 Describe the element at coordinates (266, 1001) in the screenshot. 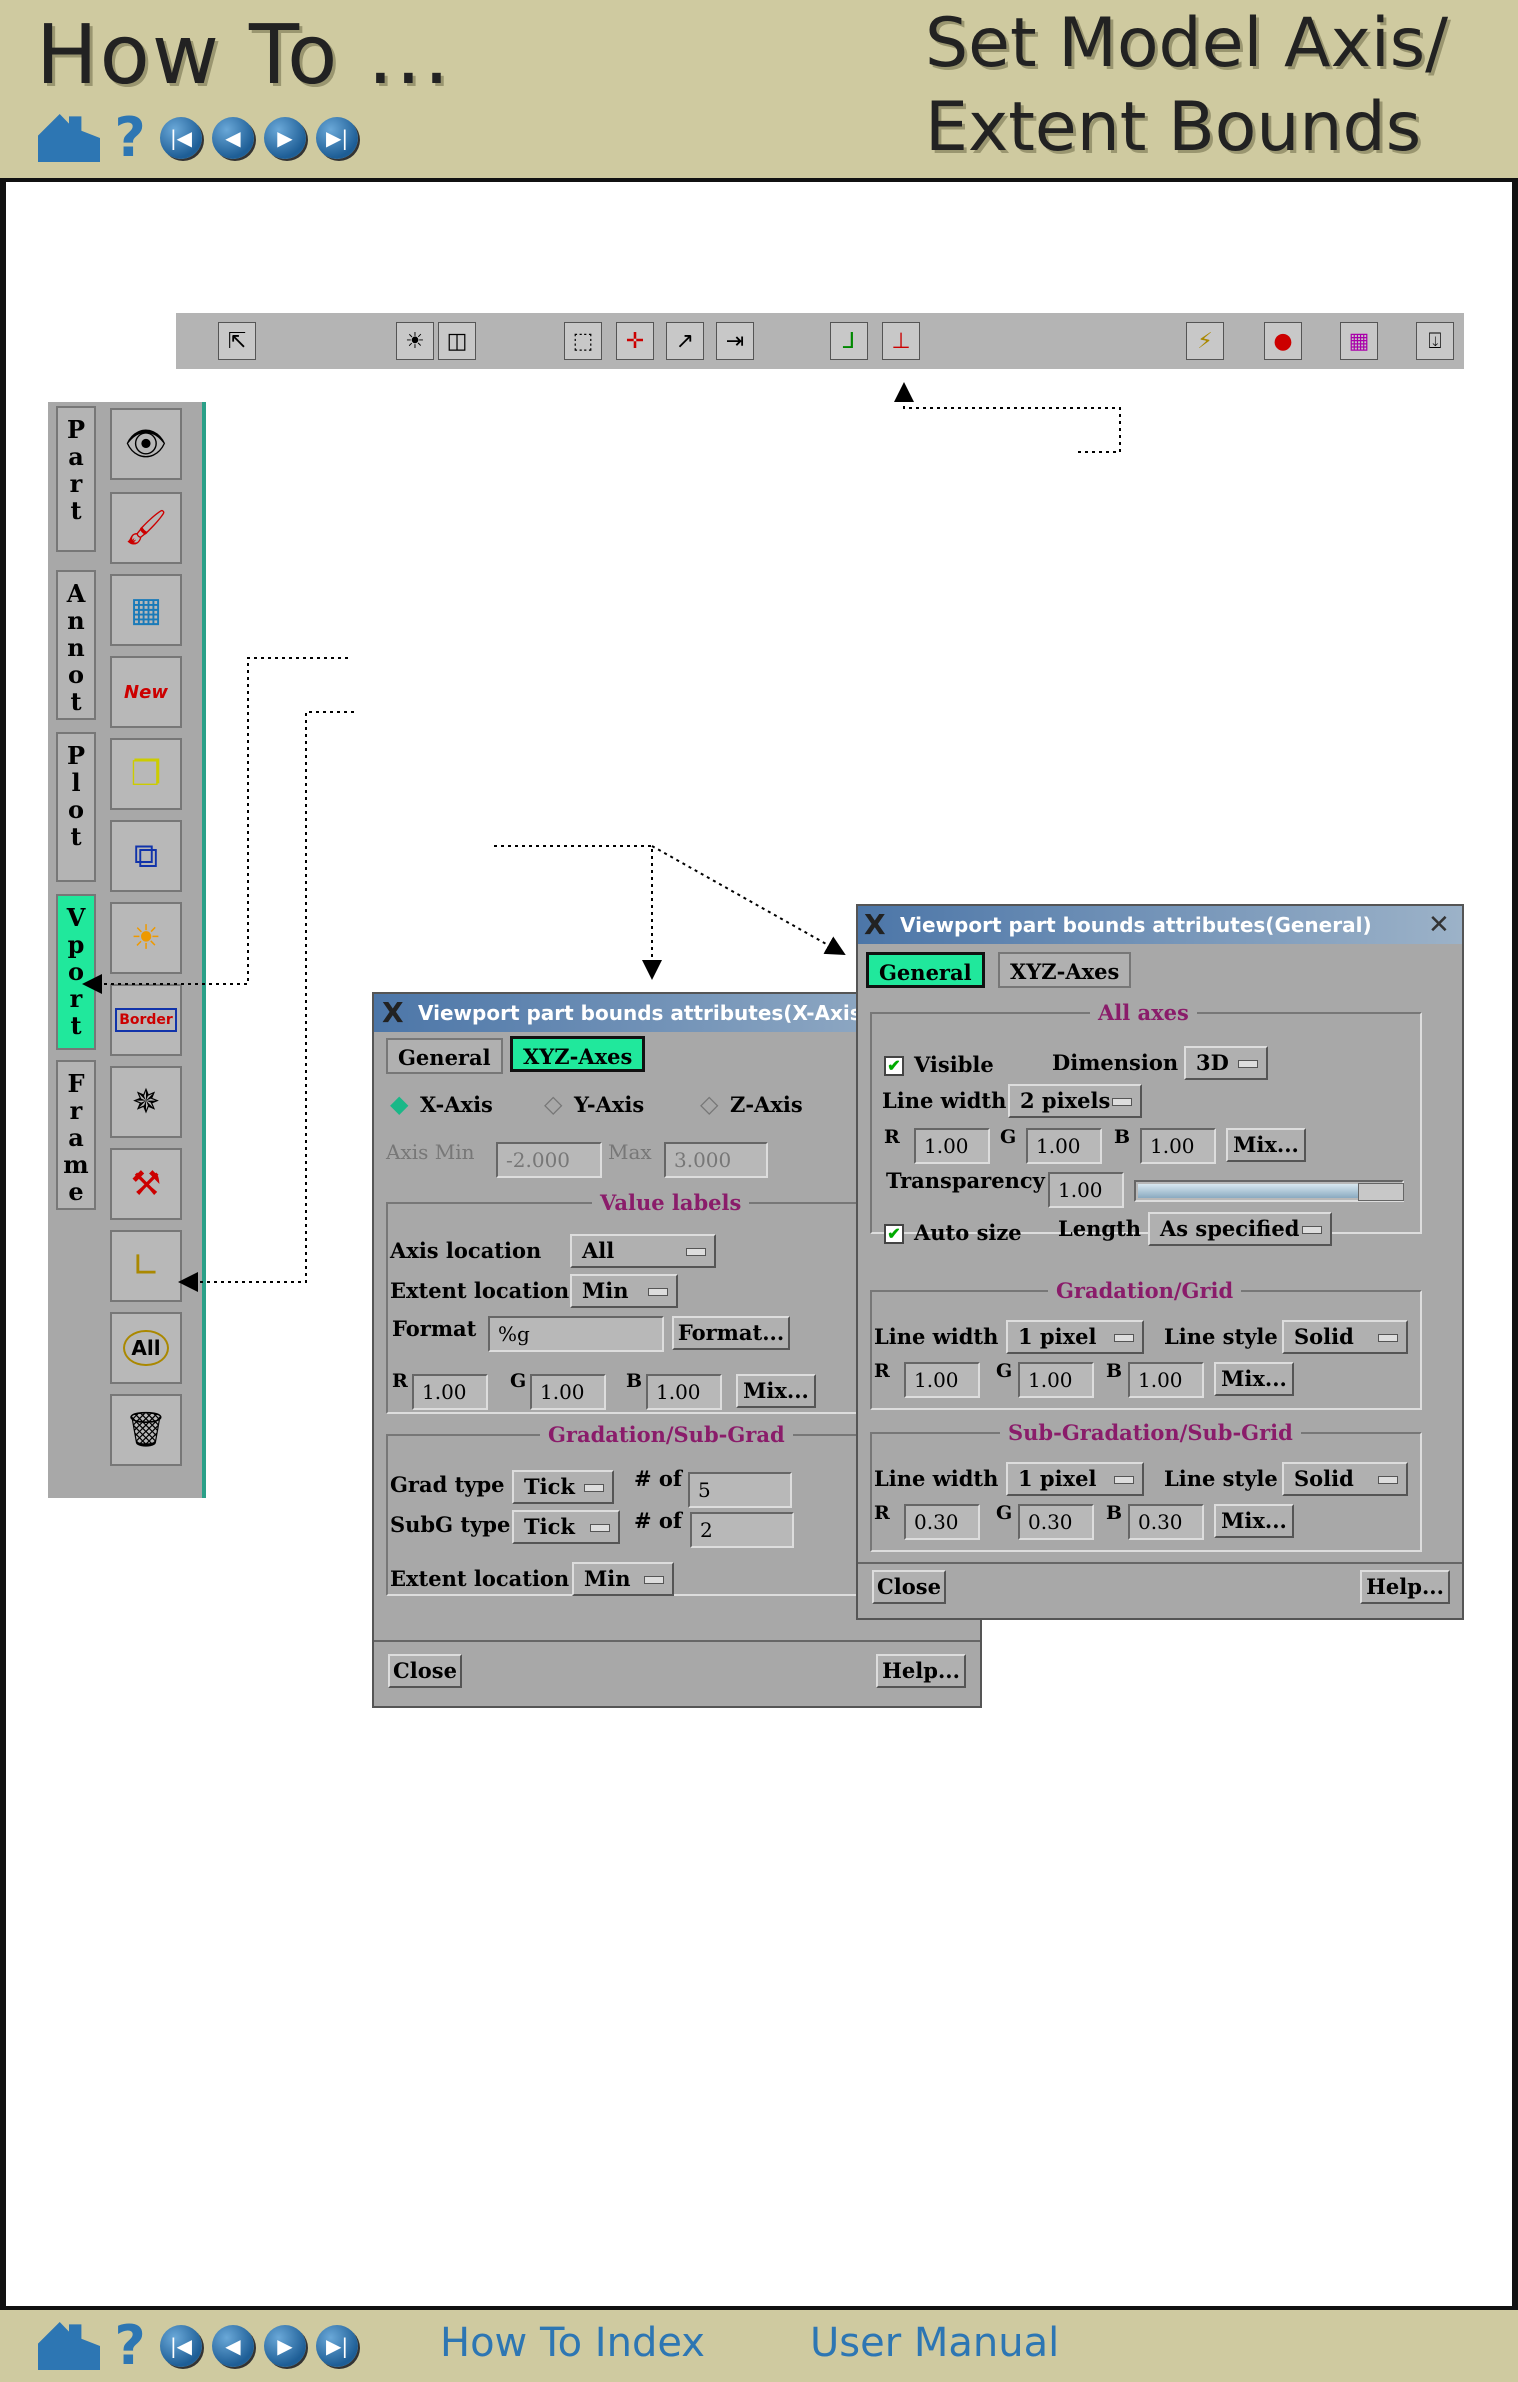

I see `callout-to-ruler-icon` at that location.